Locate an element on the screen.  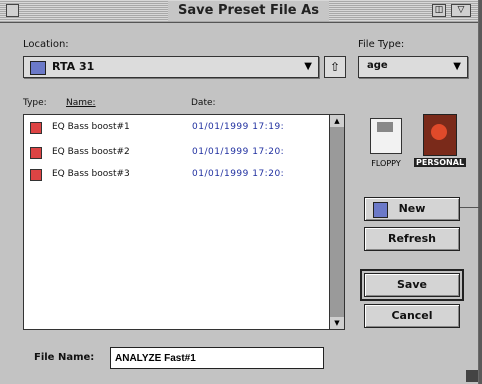
file-name: EQ Bass boost#1 is located at coordinates (91, 127).